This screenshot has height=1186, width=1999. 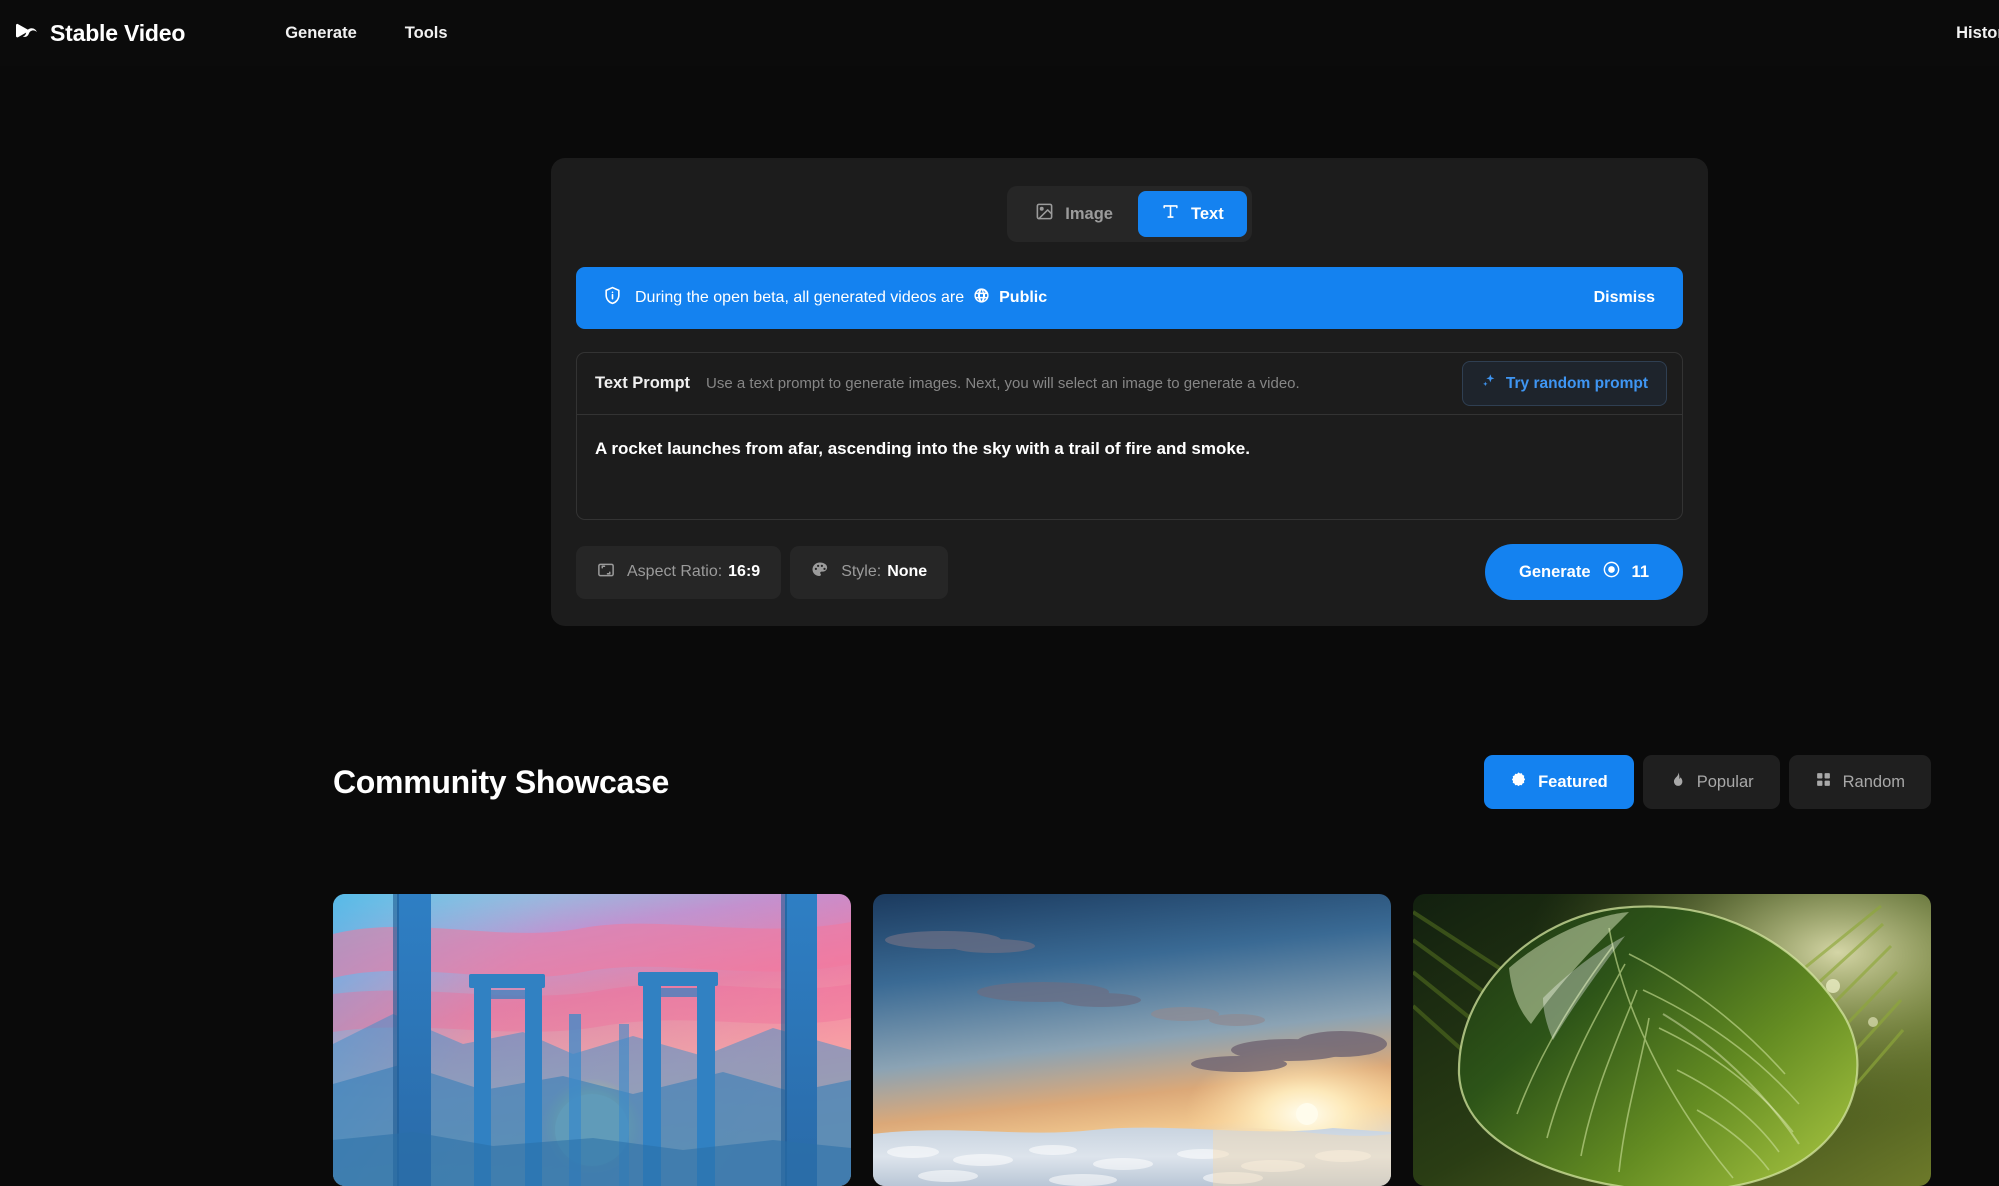 I want to click on mode-toggle: Image Text, so click(x=1129, y=214).